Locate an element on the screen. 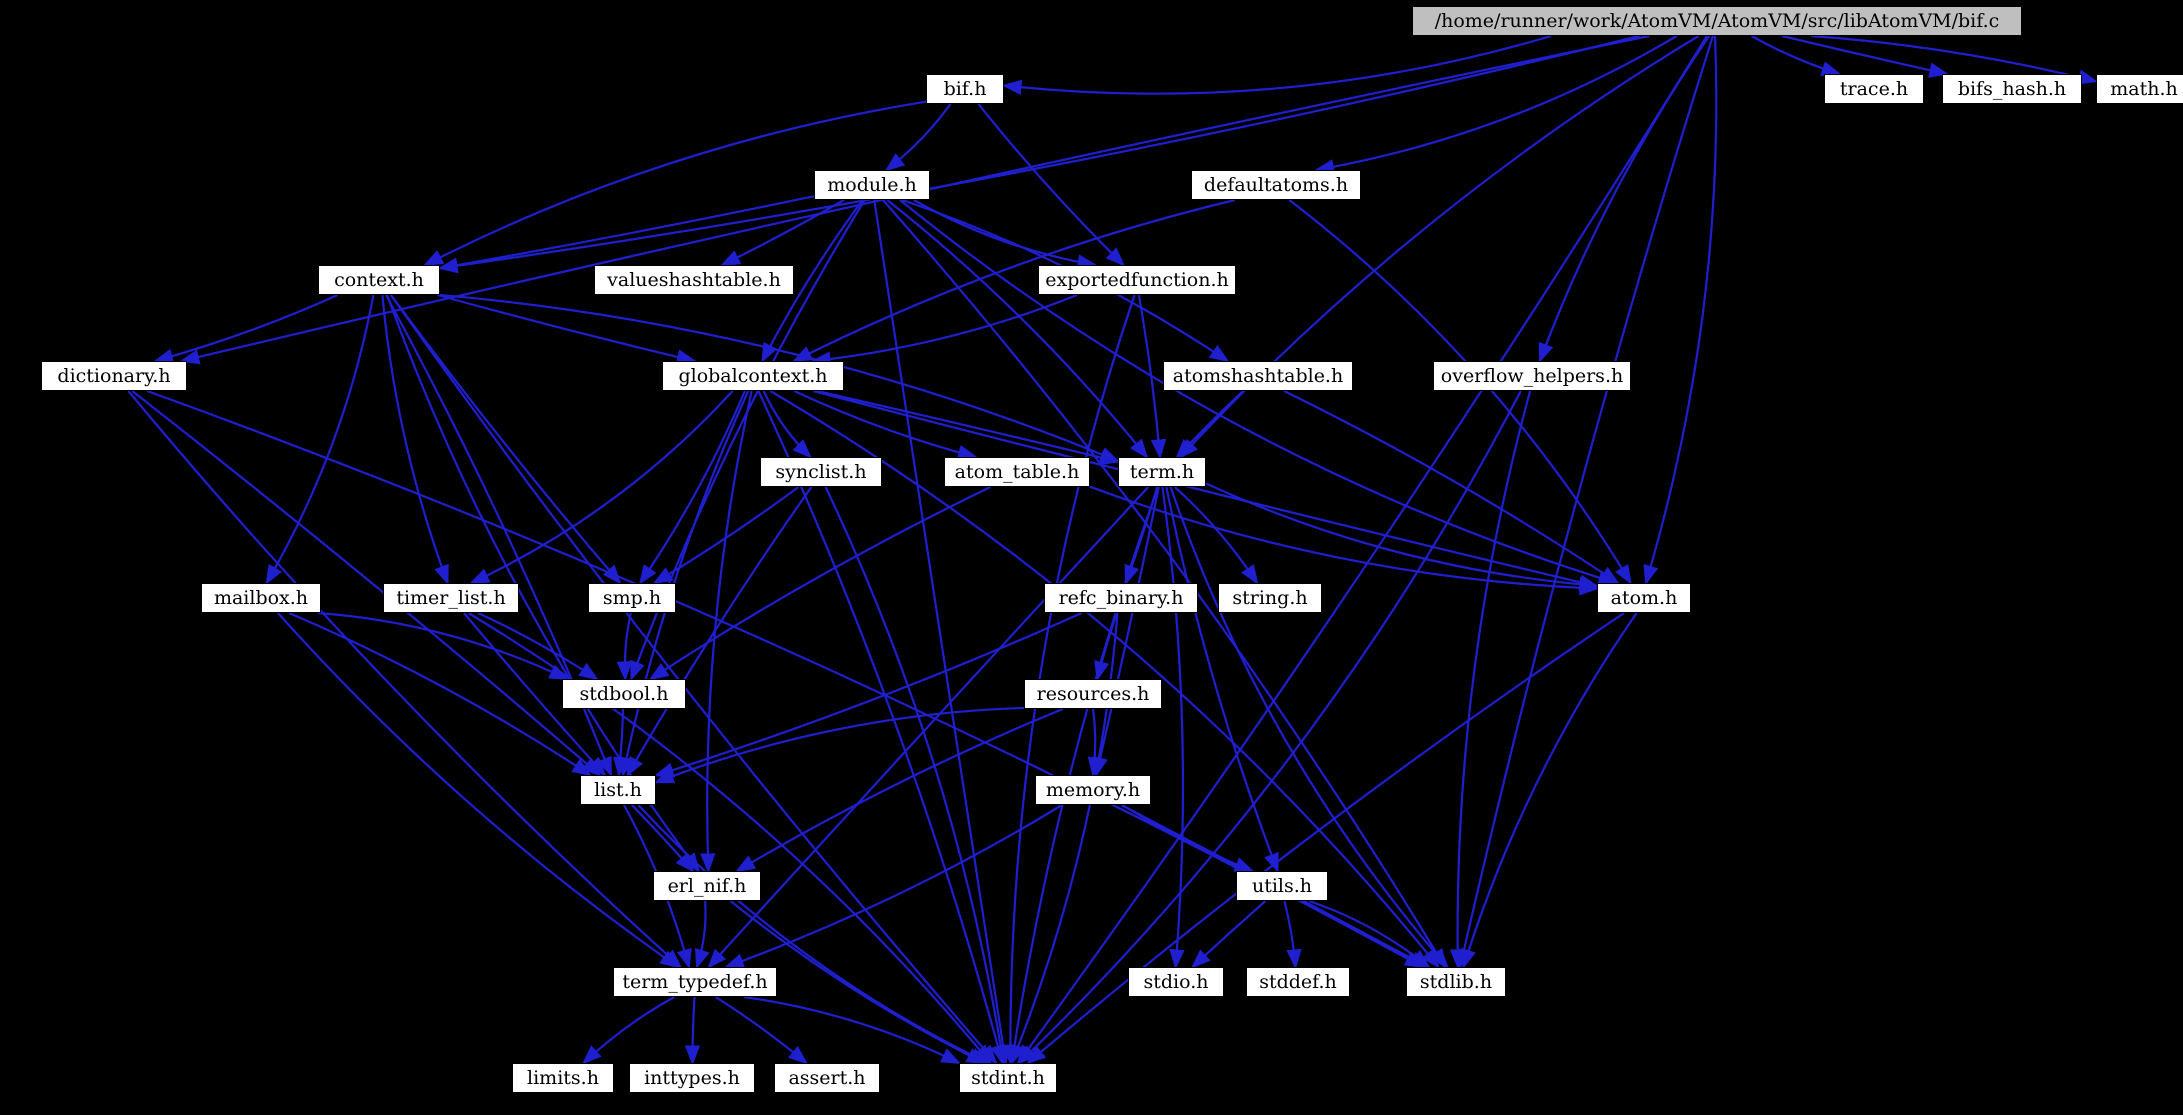 The image size is (2183, 1115). graph-node-label: resources.h is located at coordinates (1093, 693).